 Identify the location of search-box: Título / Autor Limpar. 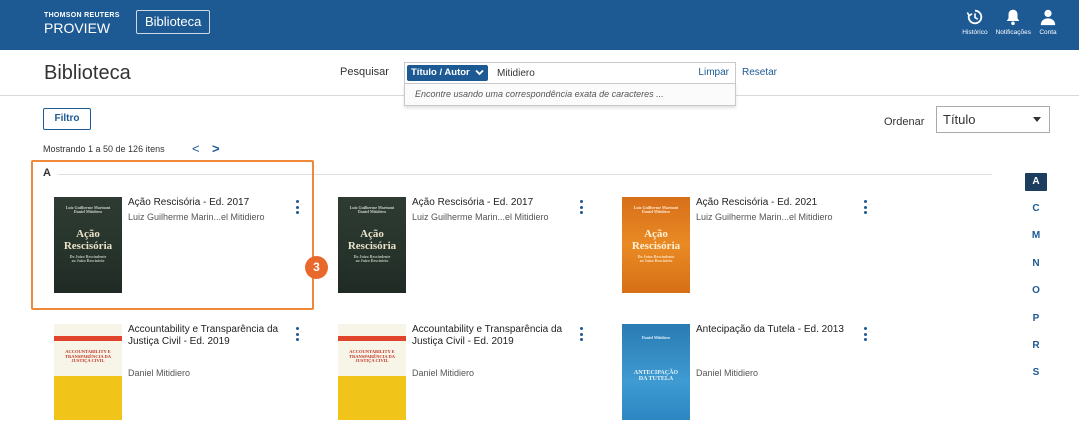
(570, 73).